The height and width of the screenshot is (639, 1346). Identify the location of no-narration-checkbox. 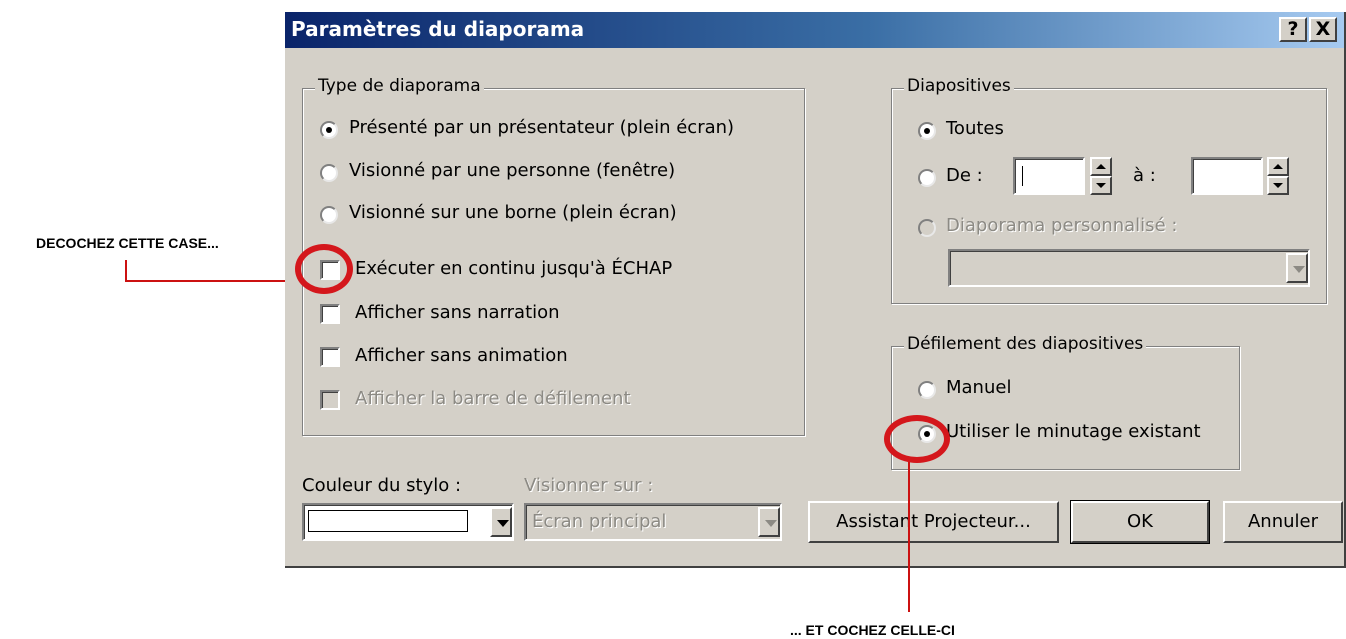
(330, 314).